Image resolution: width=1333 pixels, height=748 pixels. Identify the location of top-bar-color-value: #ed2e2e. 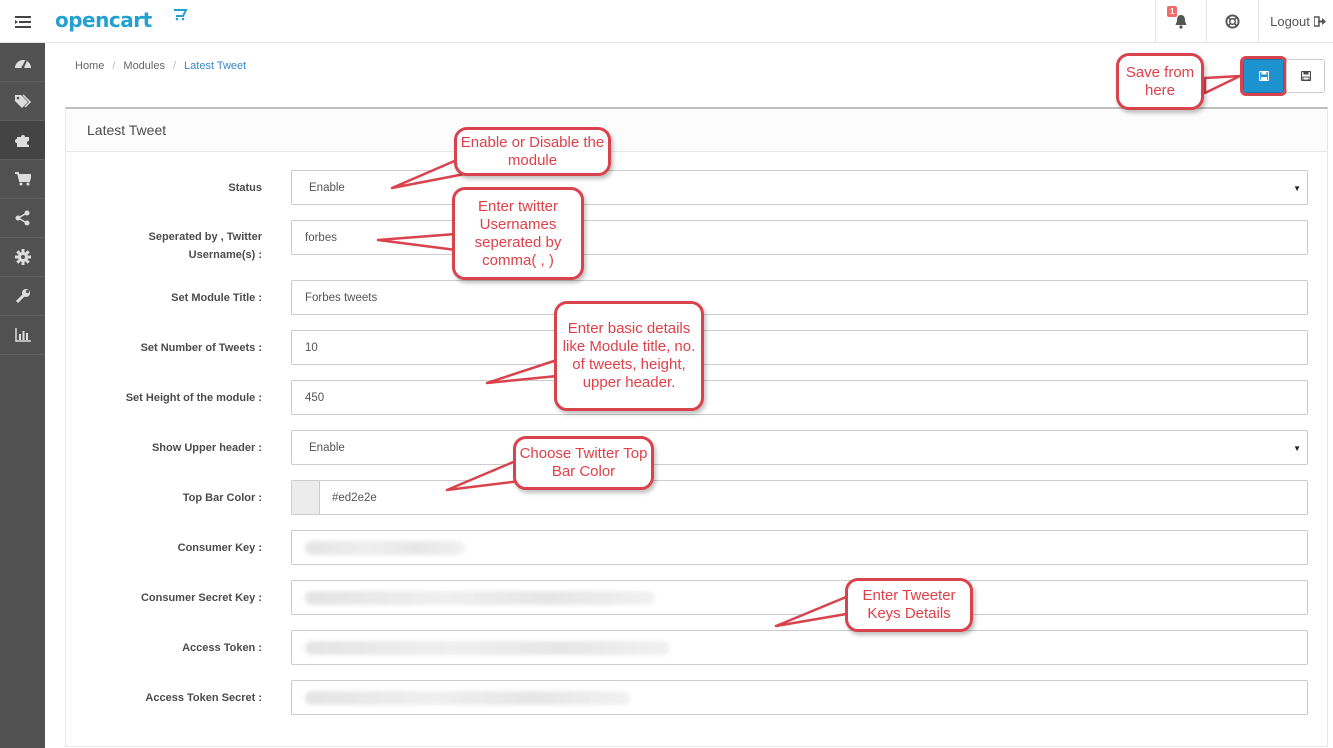
(354, 497).